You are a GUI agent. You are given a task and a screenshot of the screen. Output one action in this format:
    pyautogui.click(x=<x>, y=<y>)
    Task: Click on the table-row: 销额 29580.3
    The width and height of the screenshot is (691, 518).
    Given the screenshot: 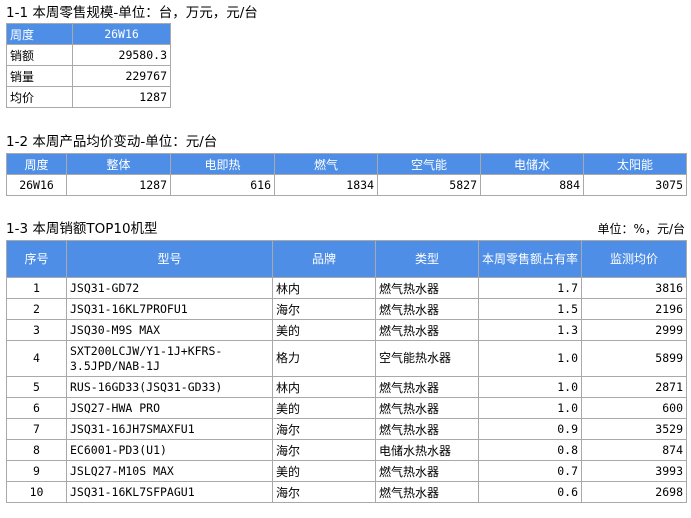 What is the action you would take?
    pyautogui.click(x=88, y=55)
    